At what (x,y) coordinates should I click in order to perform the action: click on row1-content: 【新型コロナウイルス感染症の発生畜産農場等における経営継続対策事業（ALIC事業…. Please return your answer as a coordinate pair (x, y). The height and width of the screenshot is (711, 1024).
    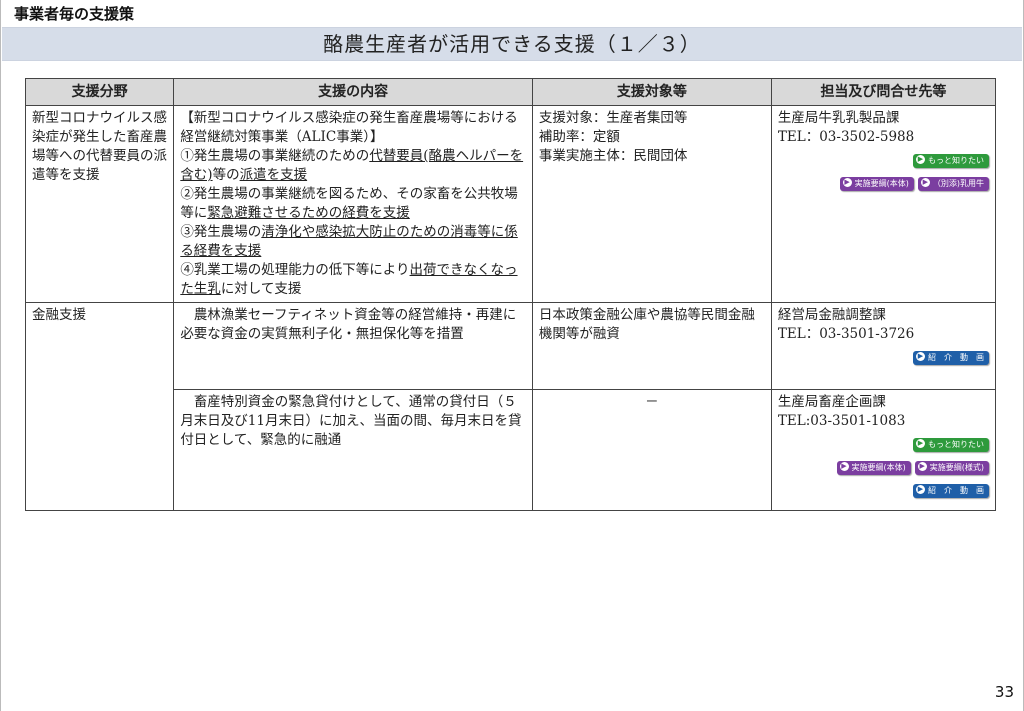
    Looking at the image, I should click on (353, 204).